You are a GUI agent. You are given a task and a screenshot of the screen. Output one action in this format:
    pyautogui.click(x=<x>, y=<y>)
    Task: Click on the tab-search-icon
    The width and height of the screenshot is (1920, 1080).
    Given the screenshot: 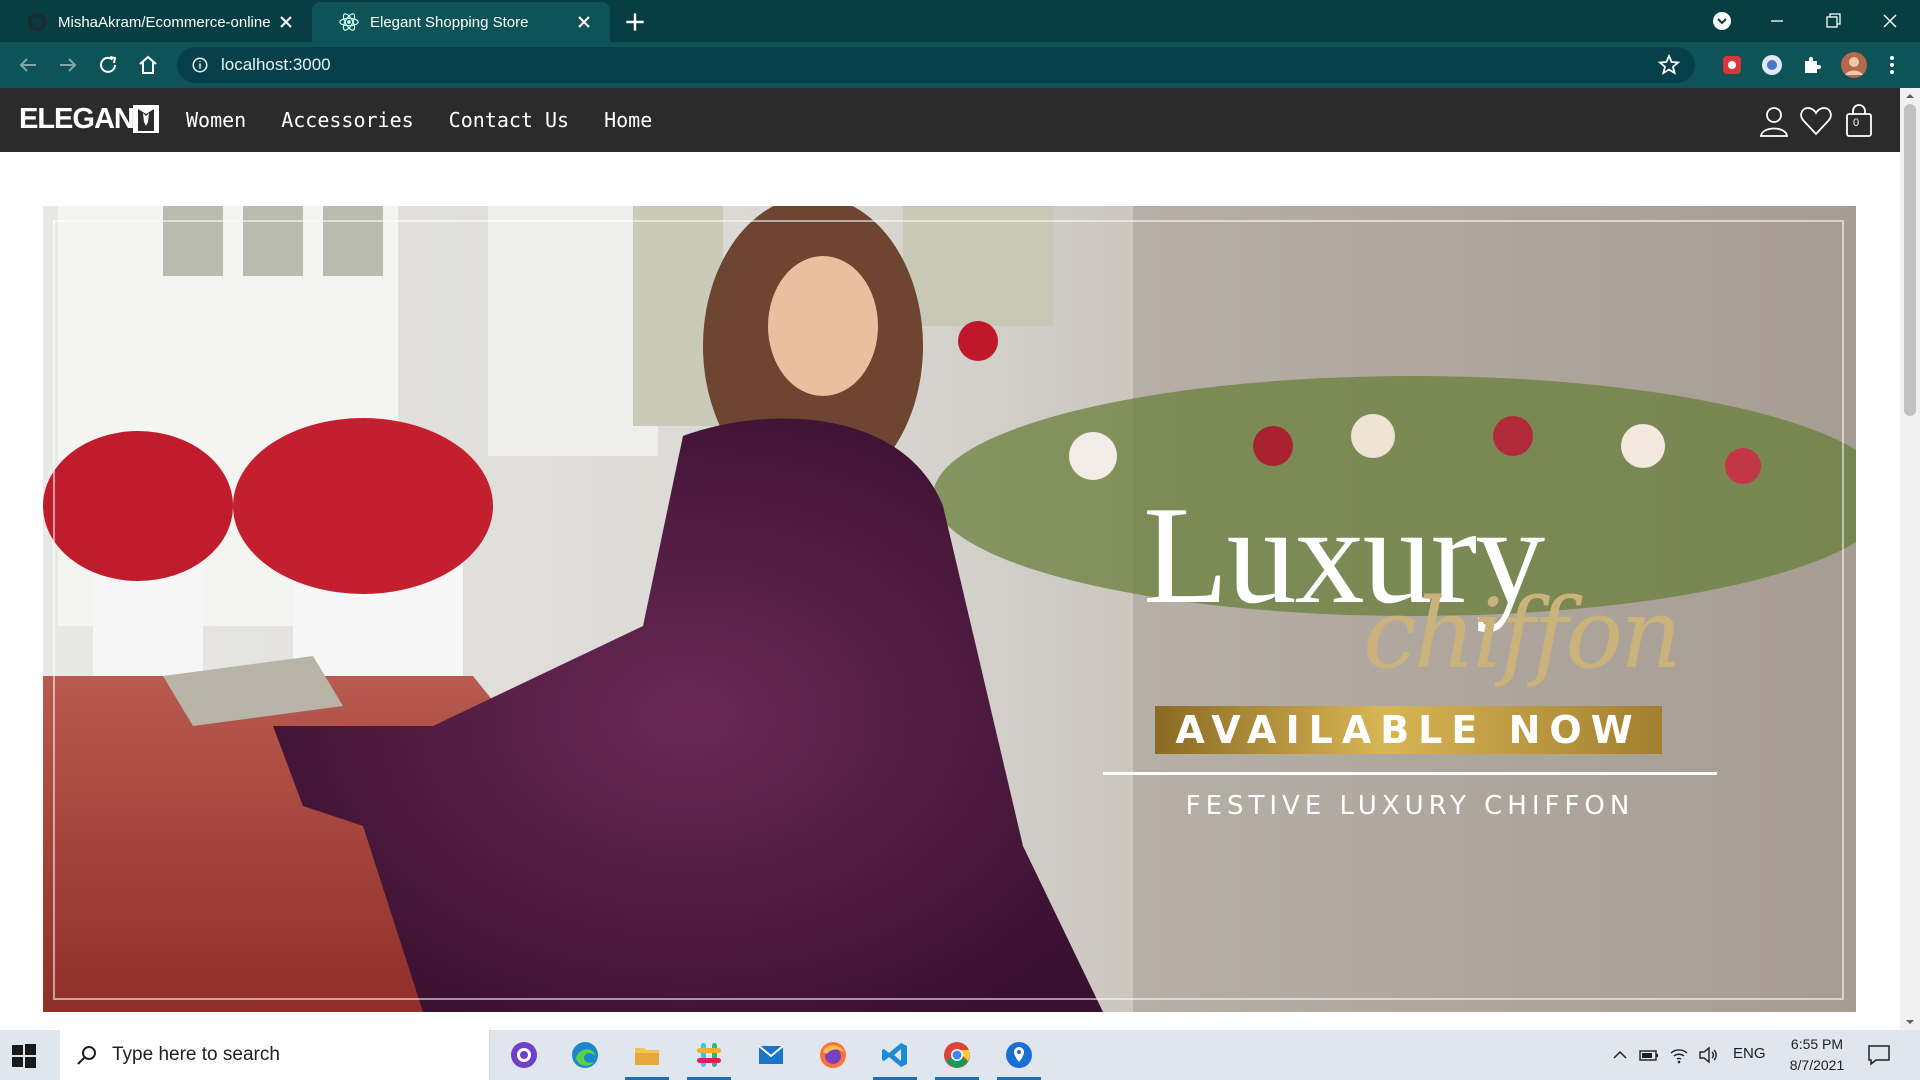 What is the action you would take?
    pyautogui.click(x=1722, y=21)
    